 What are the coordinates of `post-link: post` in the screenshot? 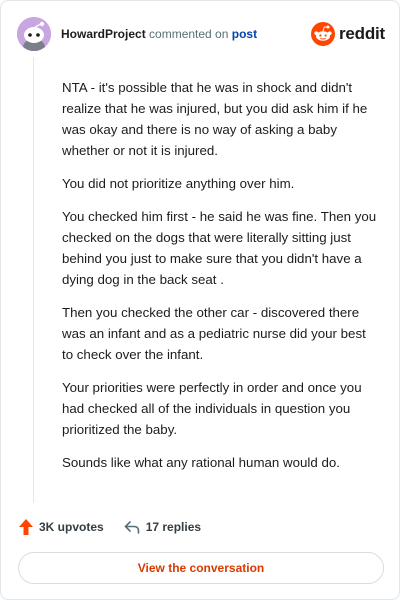 It's located at (244, 34).